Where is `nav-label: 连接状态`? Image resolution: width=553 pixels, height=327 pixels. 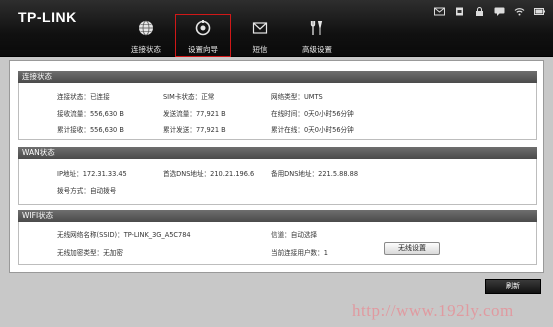 nav-label: 连接状态 is located at coordinates (146, 49).